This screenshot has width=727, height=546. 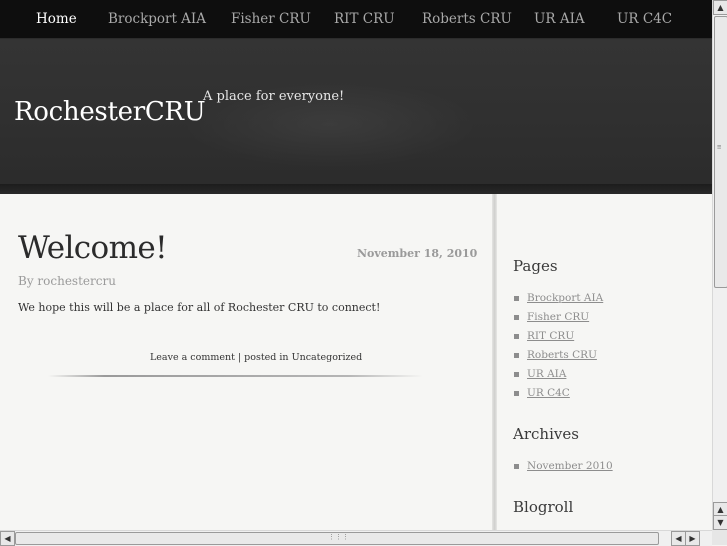 What do you see at coordinates (467, 19) in the screenshot?
I see `nav-item-roberts-cru: Roberts CRU` at bounding box center [467, 19].